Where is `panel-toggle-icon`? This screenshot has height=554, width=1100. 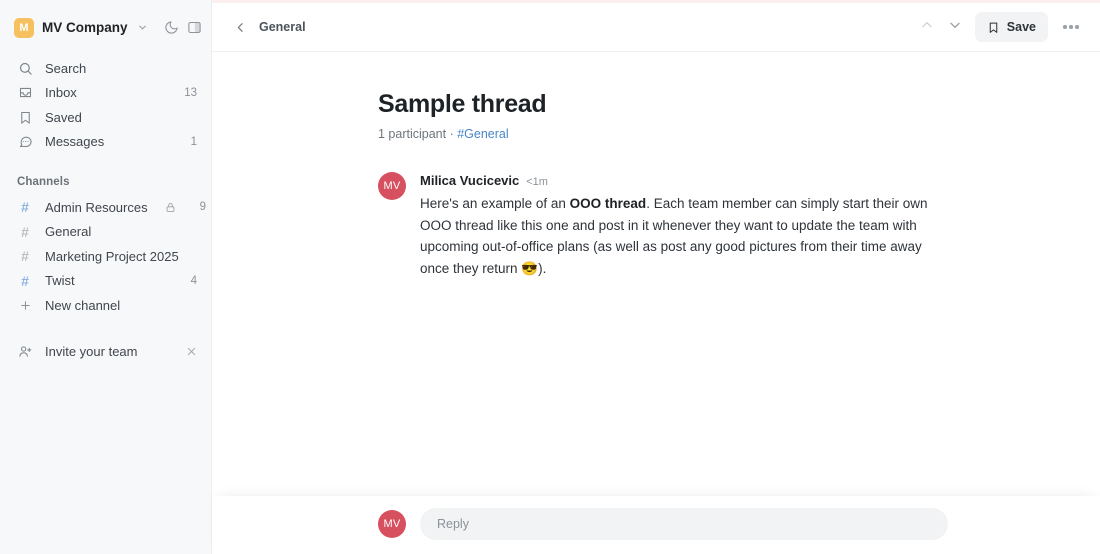
panel-toggle-icon is located at coordinates (194, 28).